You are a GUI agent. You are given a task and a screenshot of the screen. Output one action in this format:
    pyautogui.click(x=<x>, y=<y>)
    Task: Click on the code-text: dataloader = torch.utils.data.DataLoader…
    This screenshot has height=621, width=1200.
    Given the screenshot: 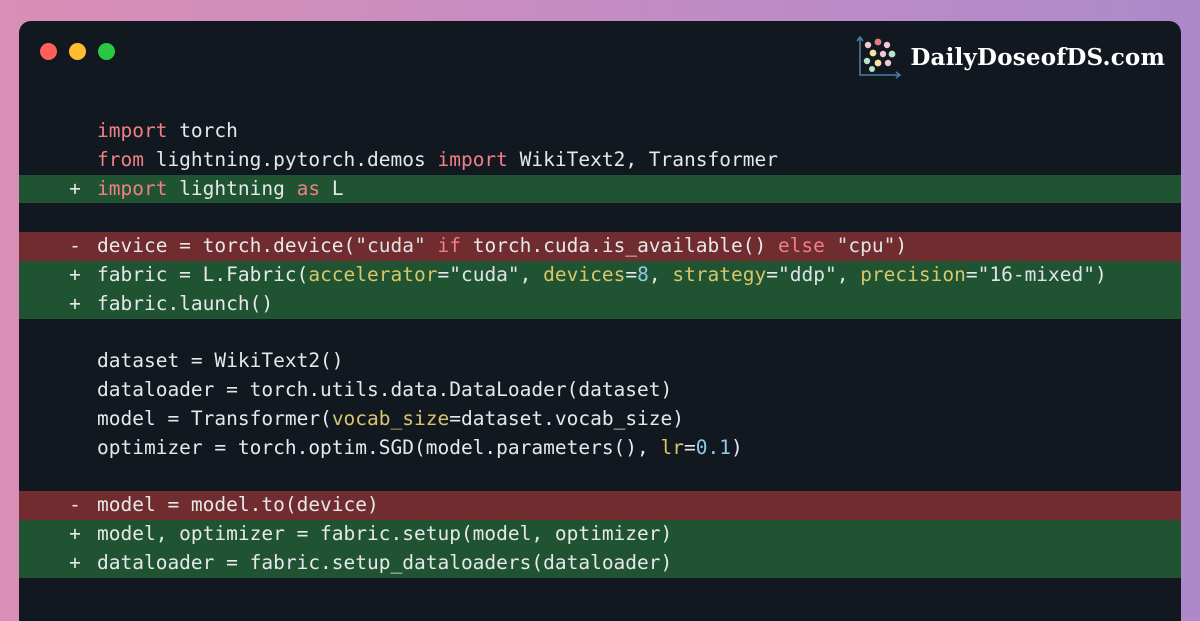 What is the action you would take?
    pyautogui.click(x=384, y=390)
    